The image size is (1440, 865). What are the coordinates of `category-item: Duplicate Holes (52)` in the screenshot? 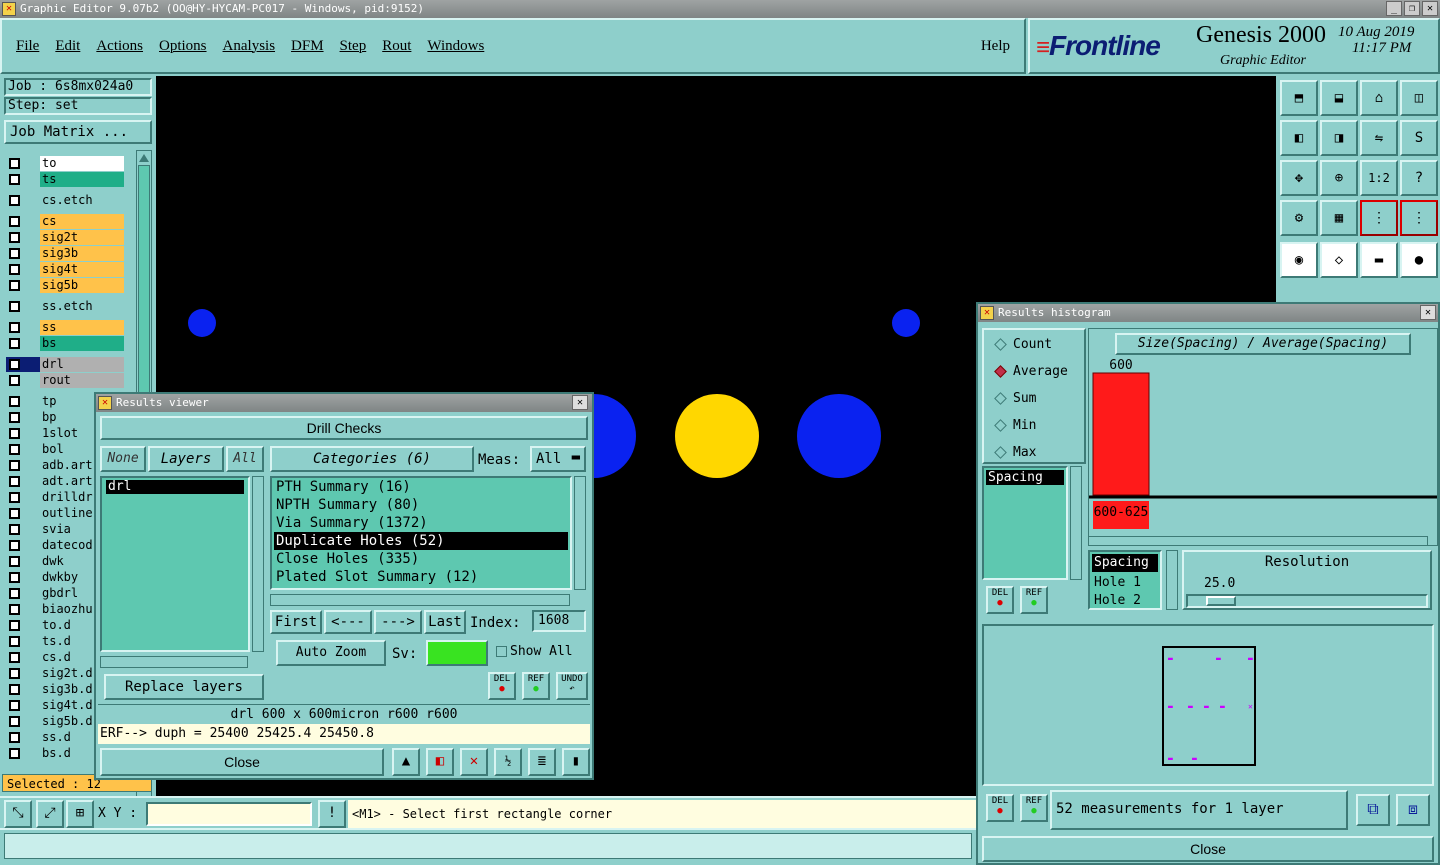 It's located at (421, 541).